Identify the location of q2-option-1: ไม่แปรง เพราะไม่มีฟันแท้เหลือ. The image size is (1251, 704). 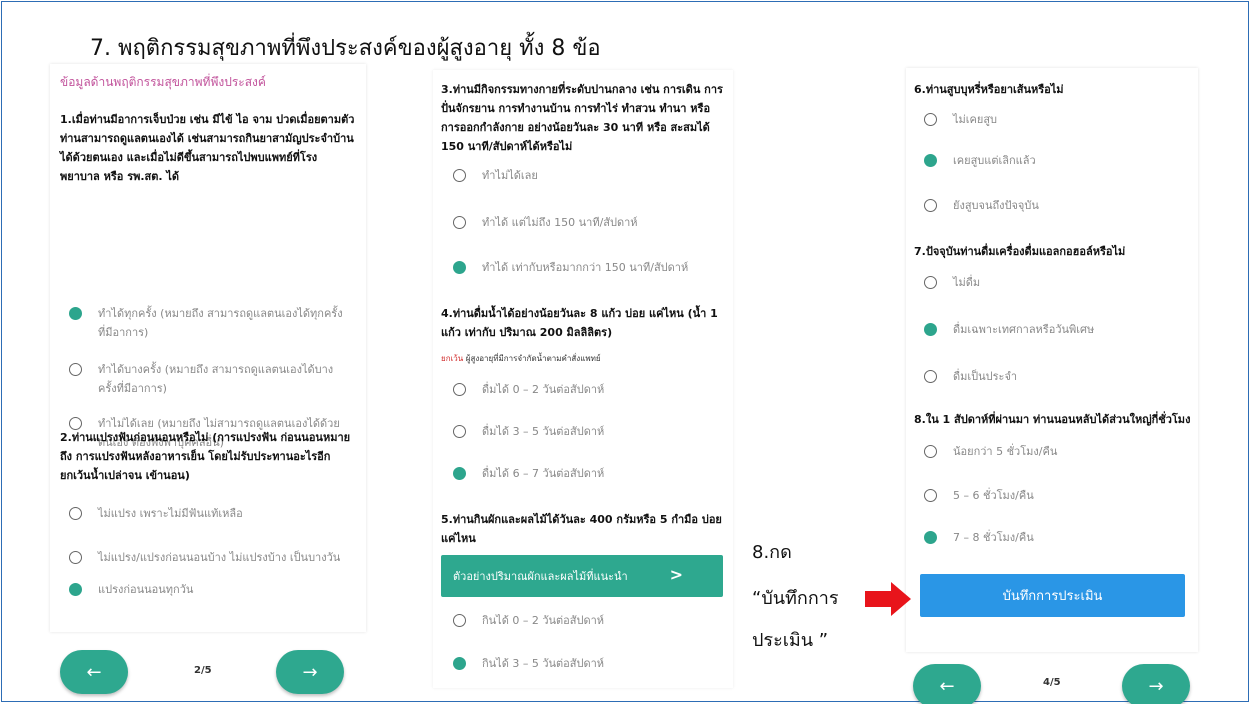
(209, 513).